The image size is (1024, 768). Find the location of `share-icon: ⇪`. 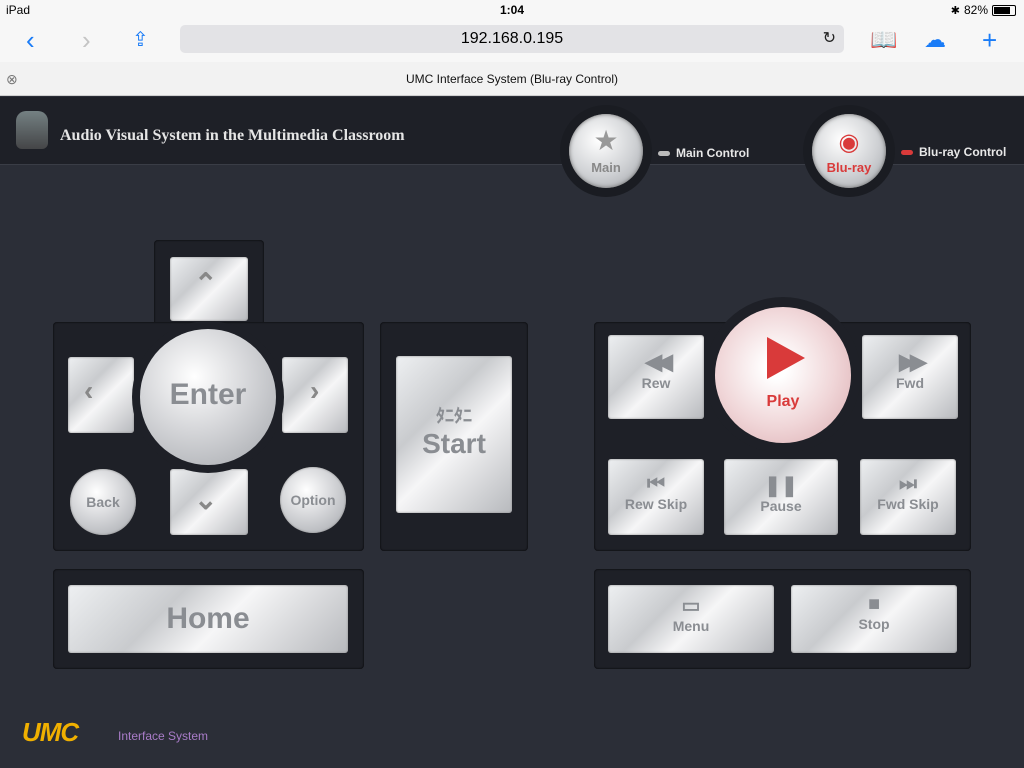

share-icon: ⇪ is located at coordinates (140, 40).